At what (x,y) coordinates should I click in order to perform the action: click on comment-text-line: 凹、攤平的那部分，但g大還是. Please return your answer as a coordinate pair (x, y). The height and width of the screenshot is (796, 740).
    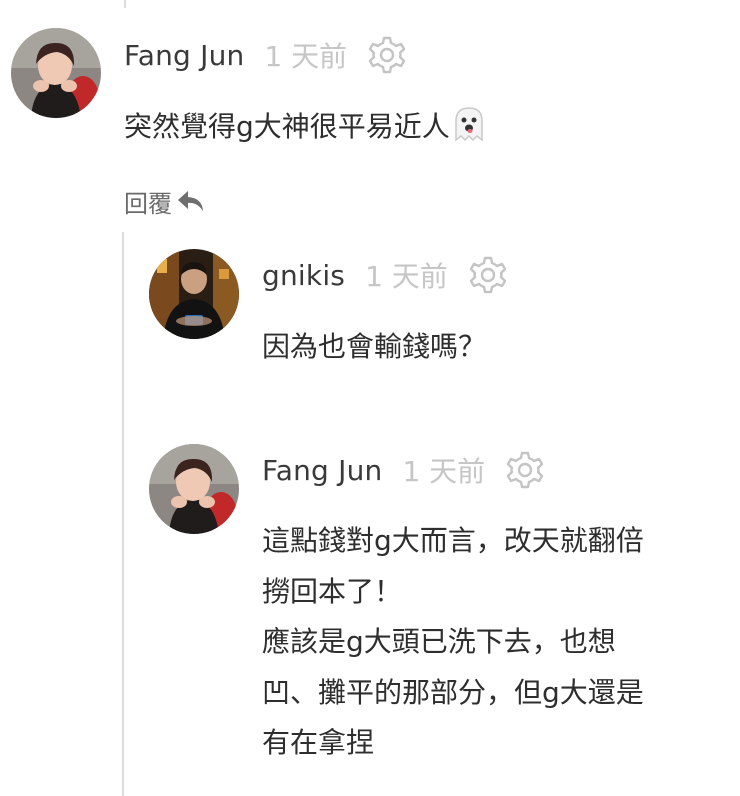
    Looking at the image, I should click on (453, 692).